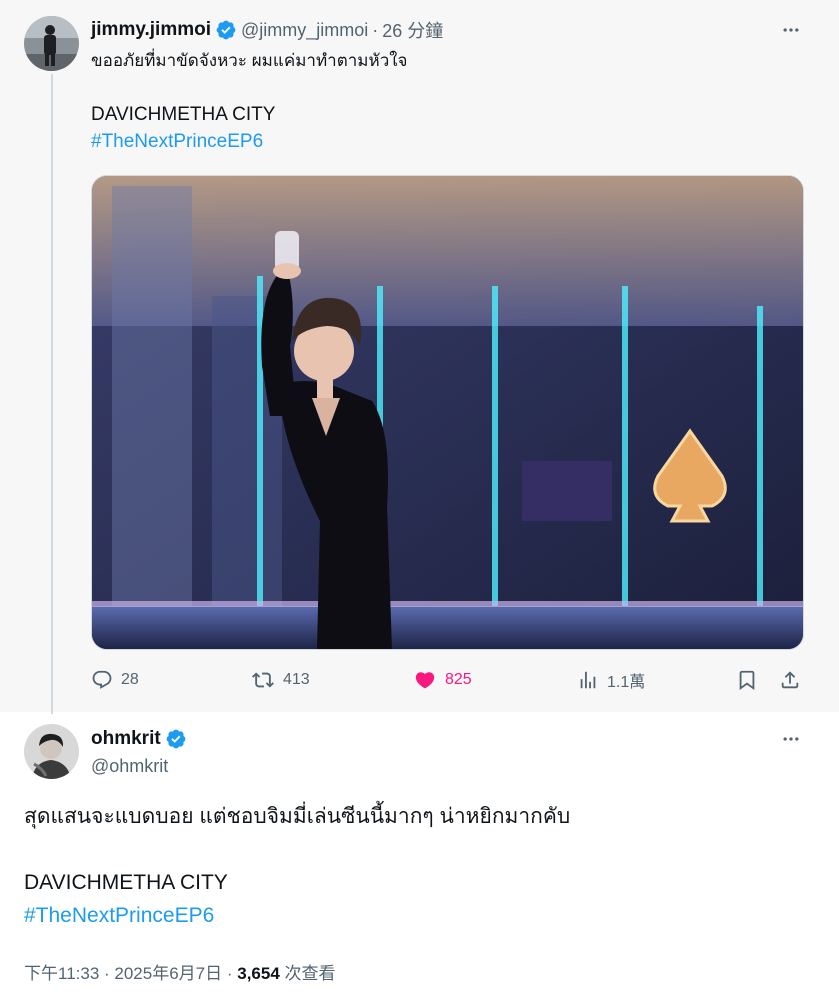  Describe the element at coordinates (296, 679) in the screenshot. I see `retweet-count: 413` at that location.